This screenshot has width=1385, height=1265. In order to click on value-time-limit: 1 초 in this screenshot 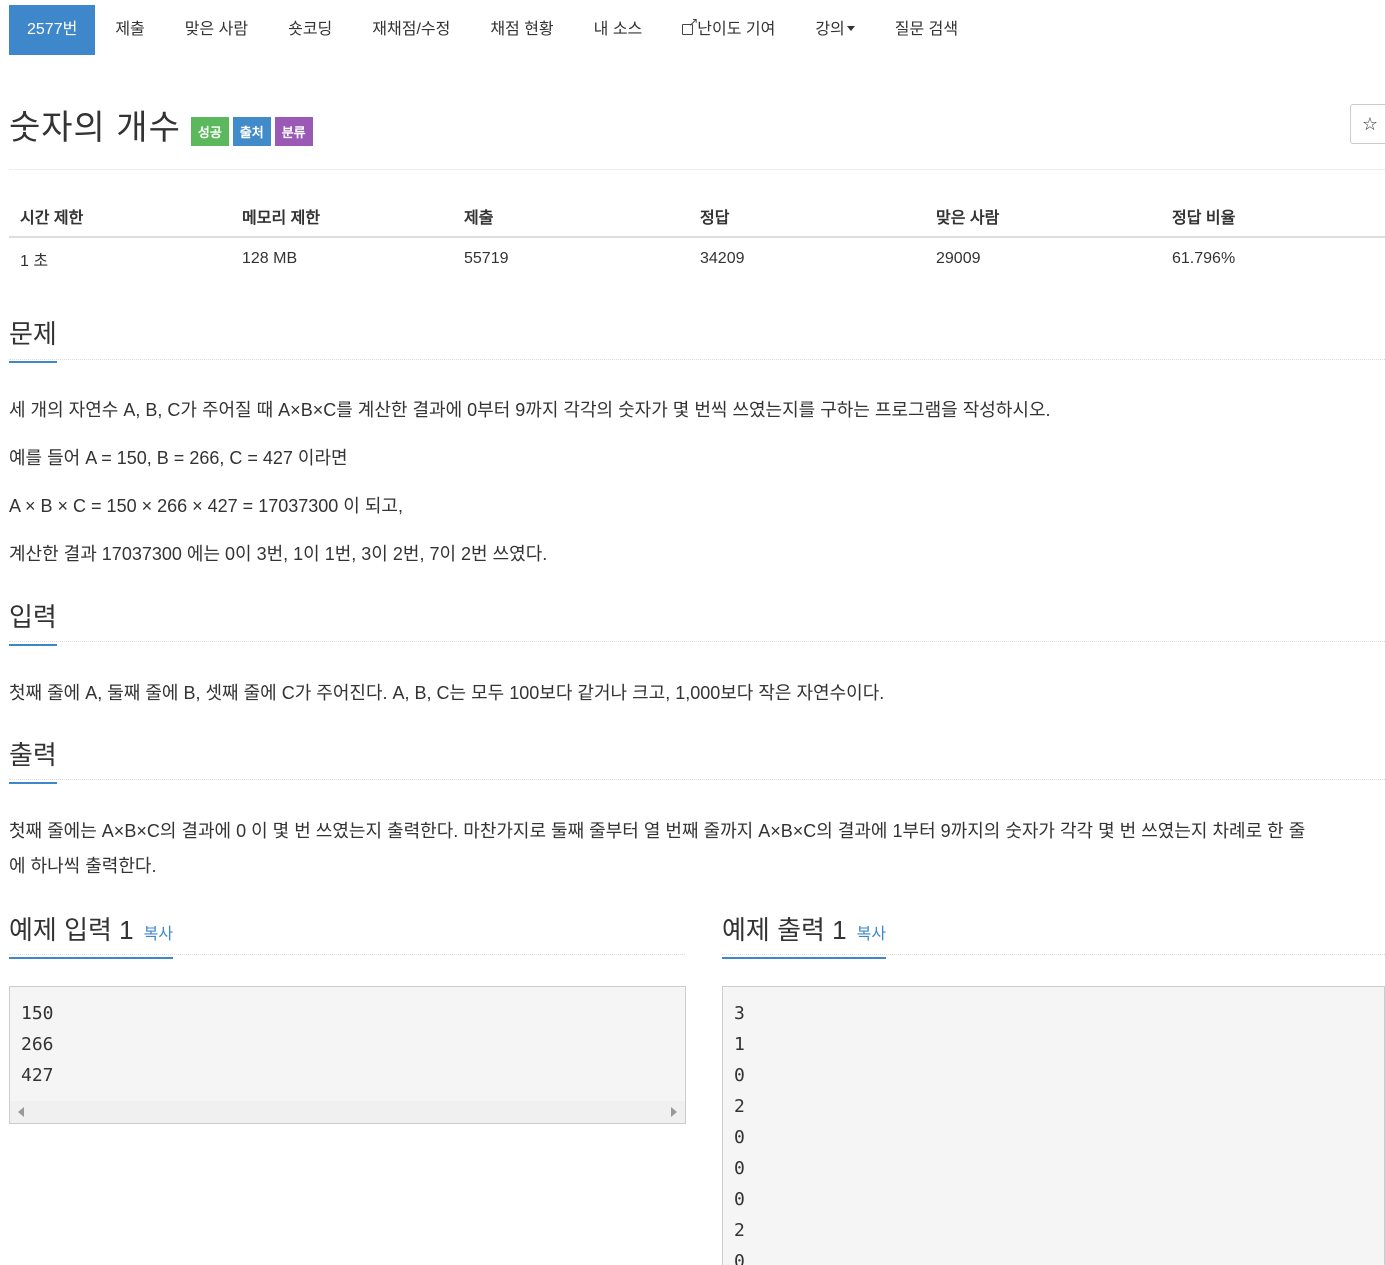, I will do `click(34, 261)`.